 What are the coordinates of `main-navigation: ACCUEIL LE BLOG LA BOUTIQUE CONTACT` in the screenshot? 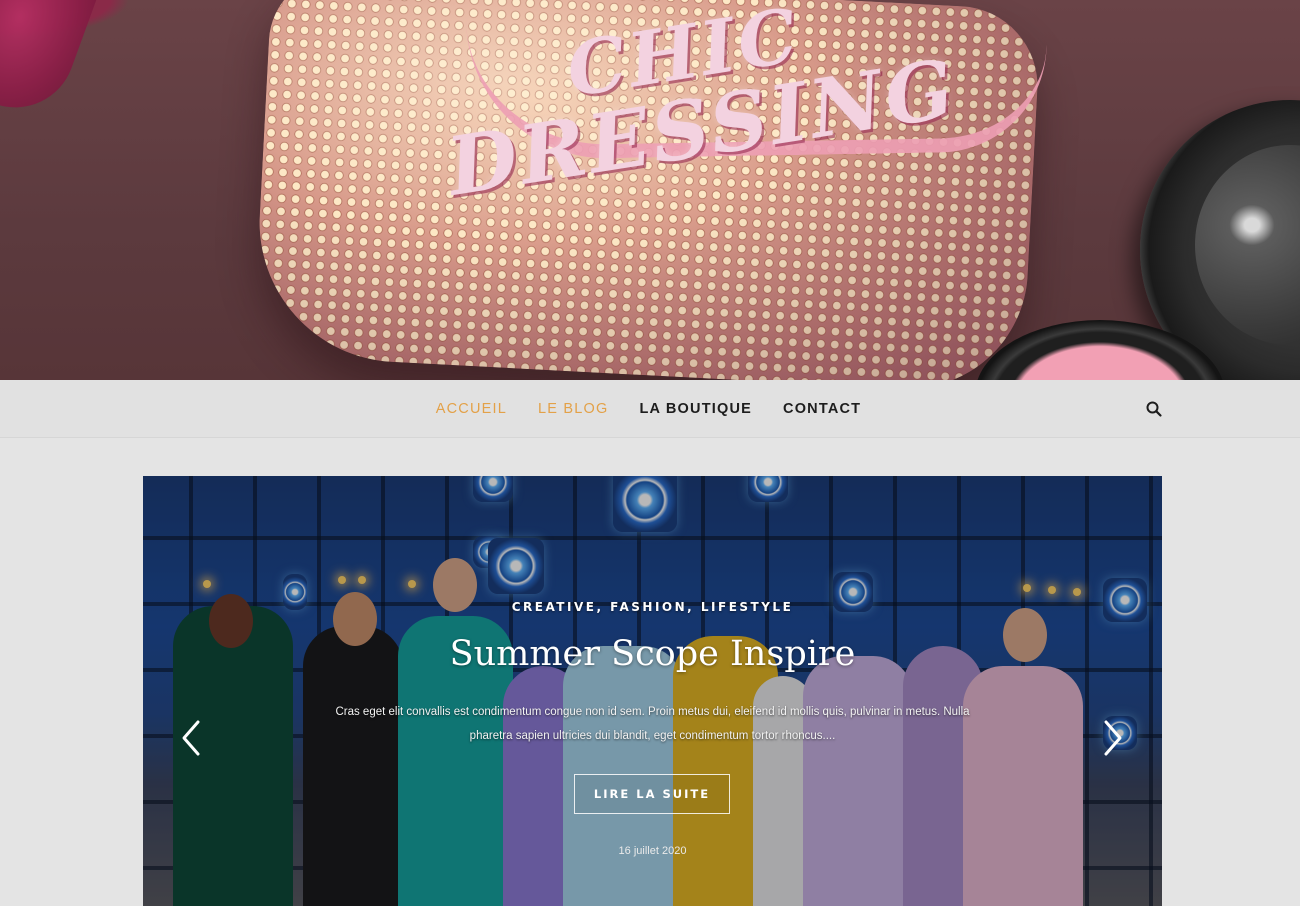 It's located at (650, 409).